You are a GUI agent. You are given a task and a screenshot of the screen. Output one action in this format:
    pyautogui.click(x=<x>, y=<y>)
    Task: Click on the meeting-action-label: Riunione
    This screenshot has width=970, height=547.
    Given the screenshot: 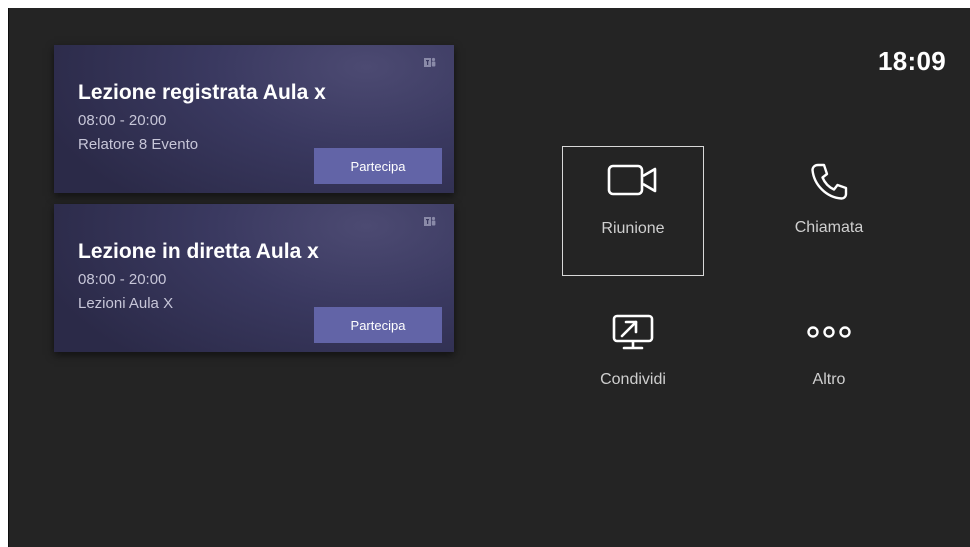 What is the action you would take?
    pyautogui.click(x=633, y=228)
    